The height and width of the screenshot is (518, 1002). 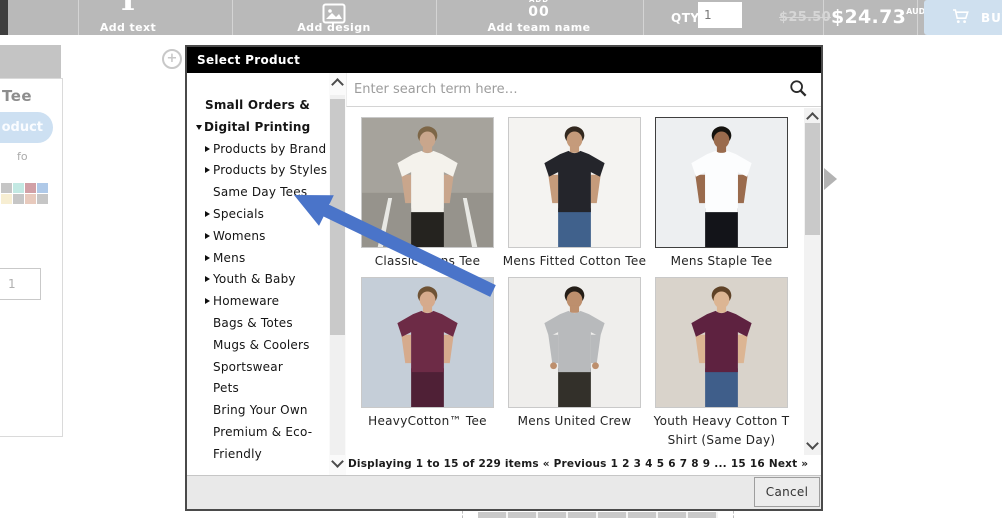 What do you see at coordinates (721, 194) in the screenshot?
I see `product-card-mens-staple-tee: Mens Staple Tee` at bounding box center [721, 194].